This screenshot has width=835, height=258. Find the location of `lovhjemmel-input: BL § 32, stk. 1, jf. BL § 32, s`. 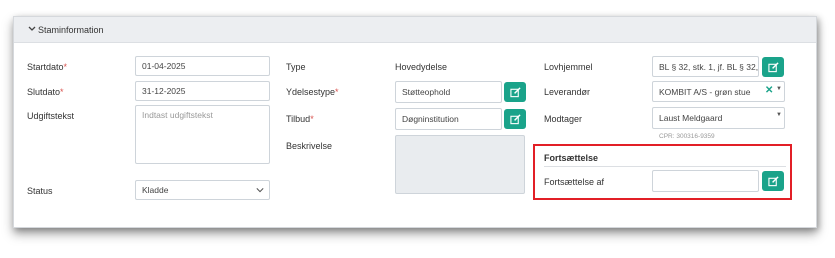

lovhjemmel-input: BL § 32, stk. 1, jf. BL § 32, s is located at coordinates (705, 66).